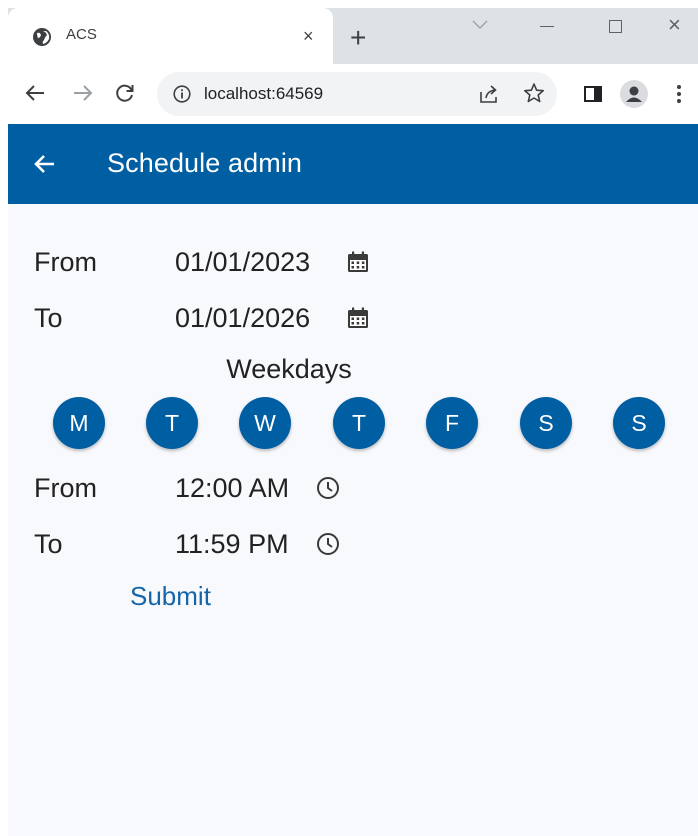 The height and width of the screenshot is (836, 698). Describe the element at coordinates (353, 164) in the screenshot. I see `app-bar: Schedule admin` at that location.